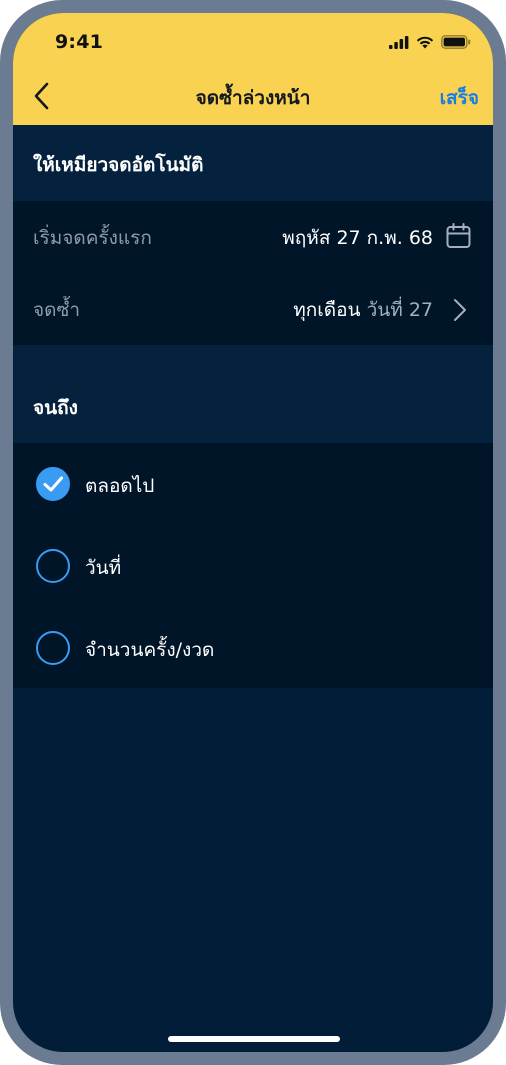 The image size is (506, 1065). Describe the element at coordinates (150, 650) in the screenshot. I see `radio-label-count: จำนวนครั้ง/งวด` at that location.